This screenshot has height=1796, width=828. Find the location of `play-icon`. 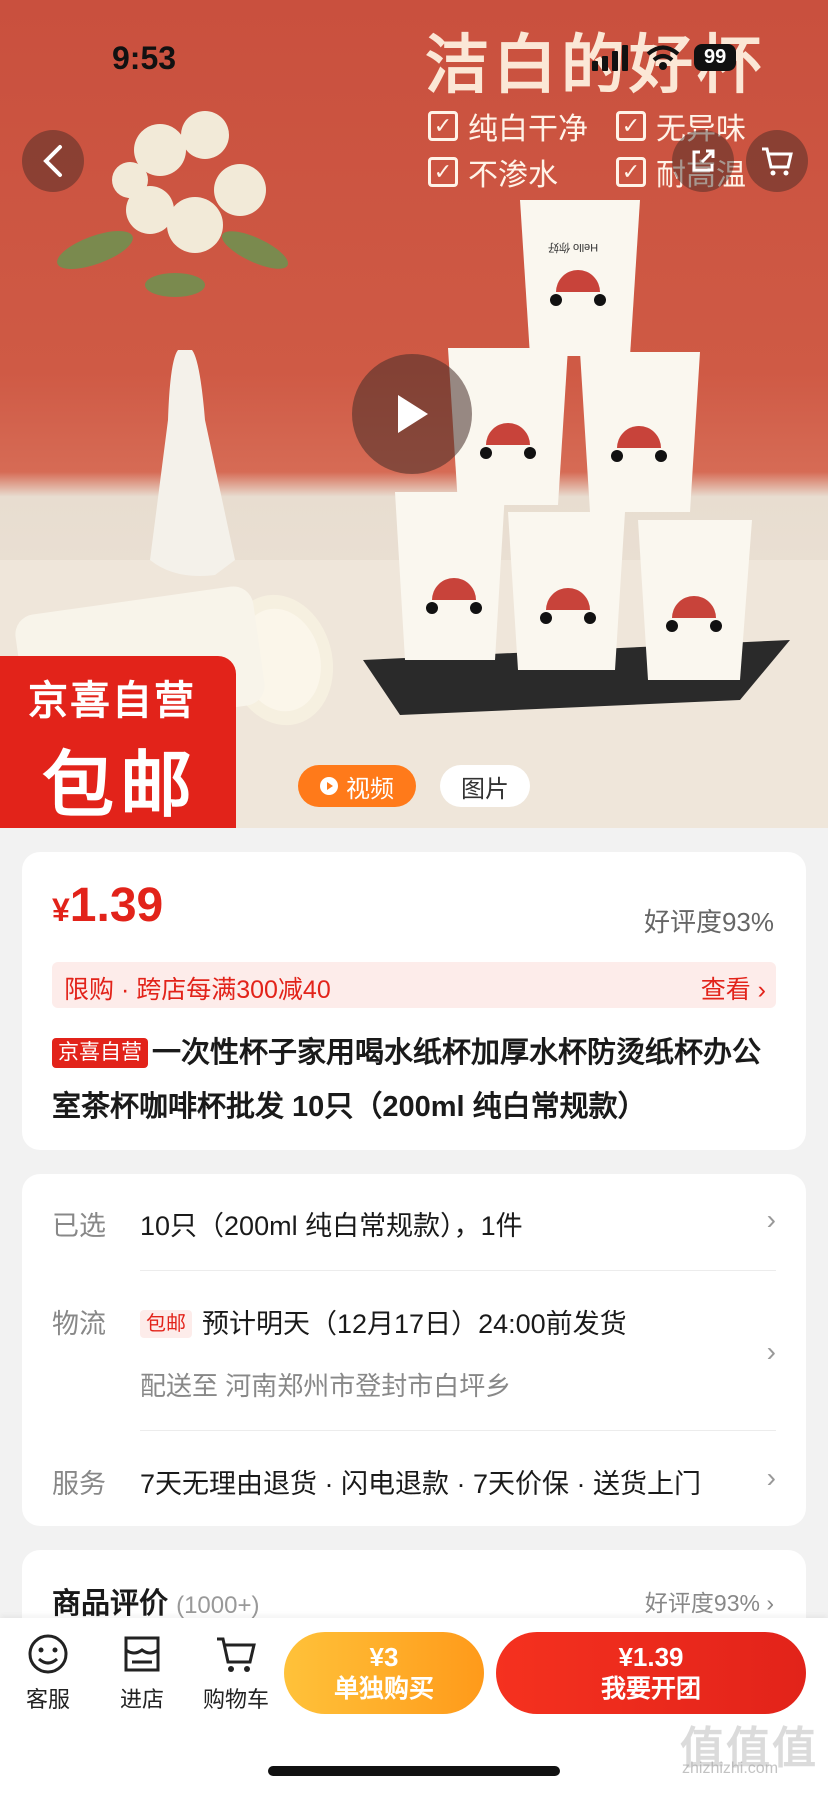

play-icon is located at coordinates (413, 414).